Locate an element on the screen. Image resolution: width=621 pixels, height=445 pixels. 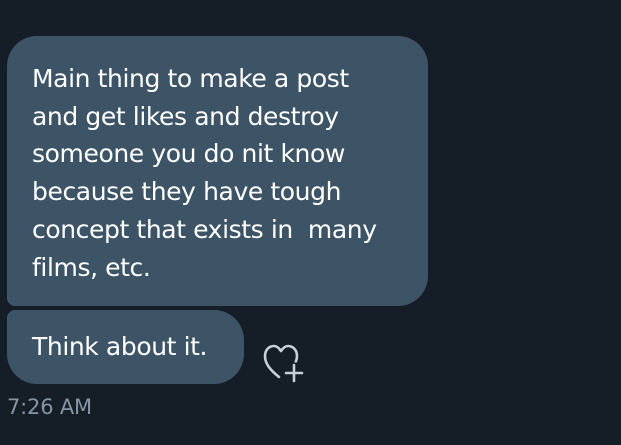
message-bubble: Think about it. is located at coordinates (125, 347).